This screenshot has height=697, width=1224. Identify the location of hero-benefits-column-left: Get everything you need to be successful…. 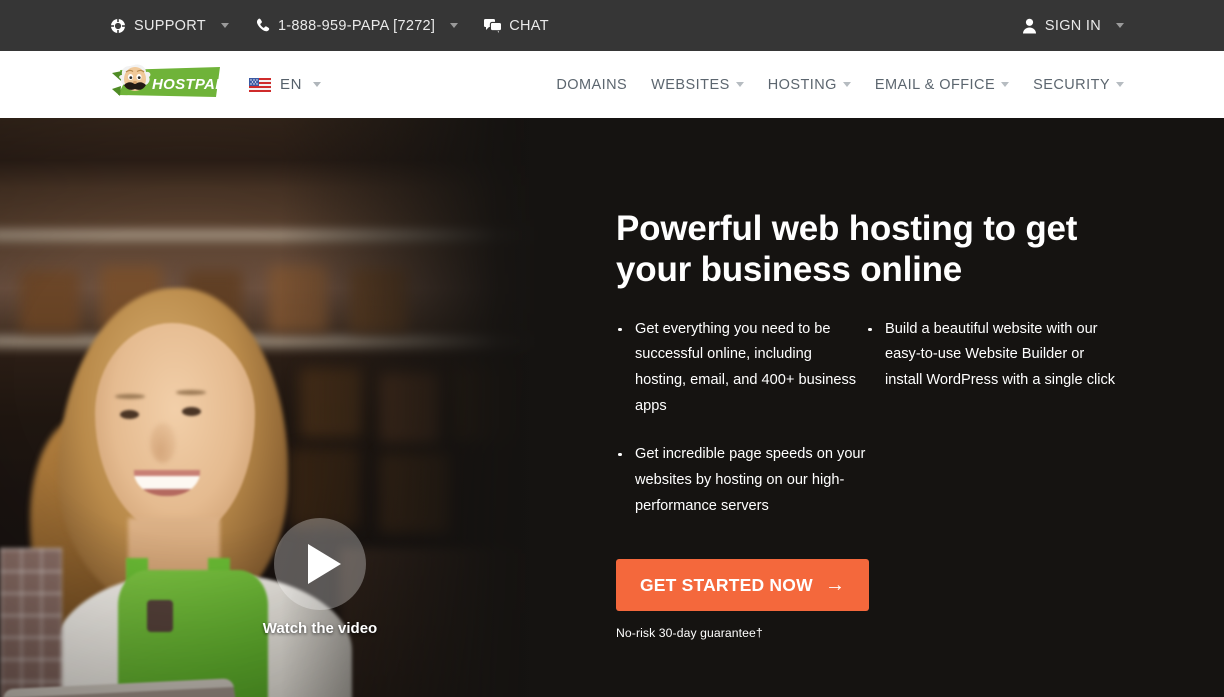
(741, 429).